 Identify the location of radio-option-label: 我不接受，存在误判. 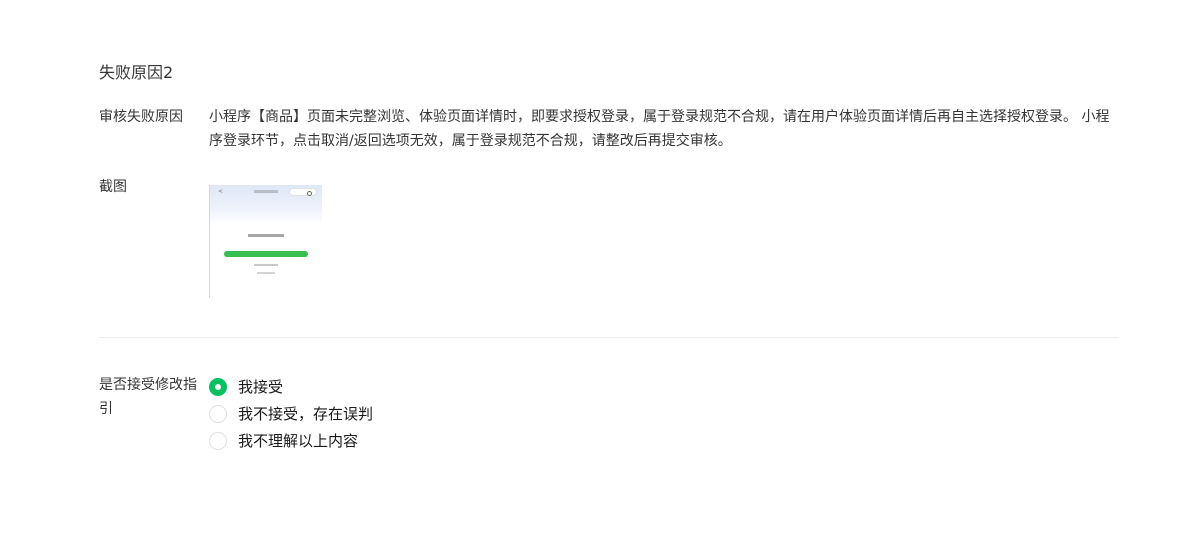
(306, 413).